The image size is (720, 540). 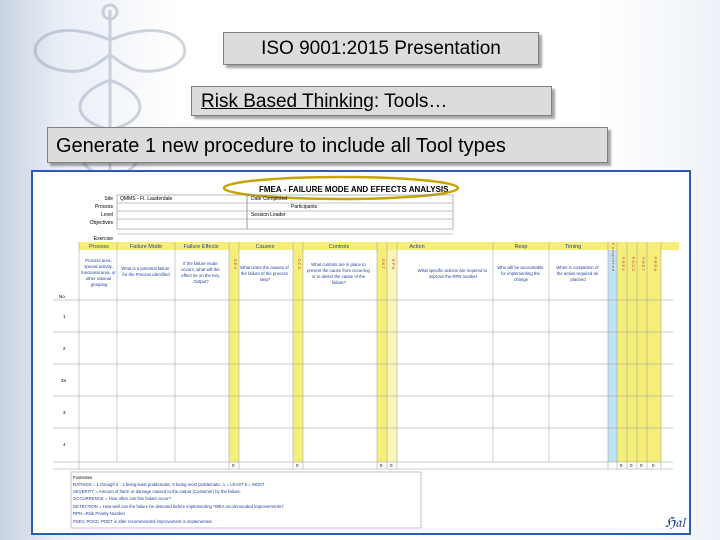 What do you see at coordinates (521, 247) in the screenshot?
I see `col-header-resp: Resp` at bounding box center [521, 247].